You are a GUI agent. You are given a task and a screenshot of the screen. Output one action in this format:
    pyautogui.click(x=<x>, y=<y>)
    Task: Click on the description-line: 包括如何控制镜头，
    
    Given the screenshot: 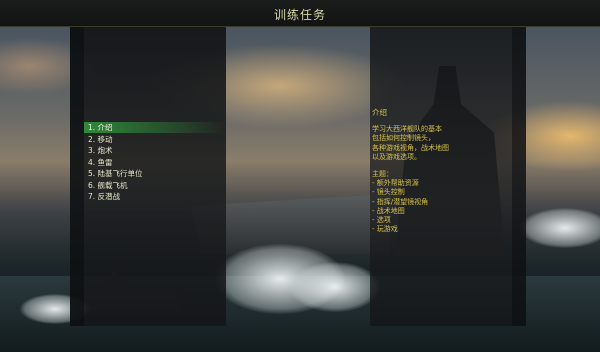 What is the action you would take?
    pyautogui.click(x=403, y=138)
    